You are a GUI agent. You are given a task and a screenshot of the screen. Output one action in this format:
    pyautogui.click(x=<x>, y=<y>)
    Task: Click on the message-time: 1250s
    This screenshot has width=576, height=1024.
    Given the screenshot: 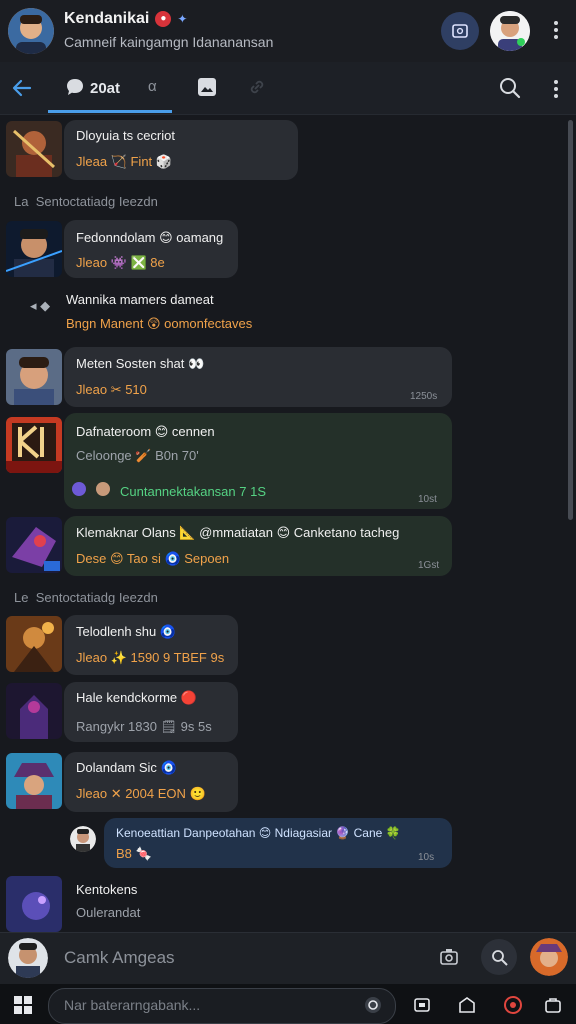 What is the action you would take?
    pyautogui.click(x=424, y=396)
    